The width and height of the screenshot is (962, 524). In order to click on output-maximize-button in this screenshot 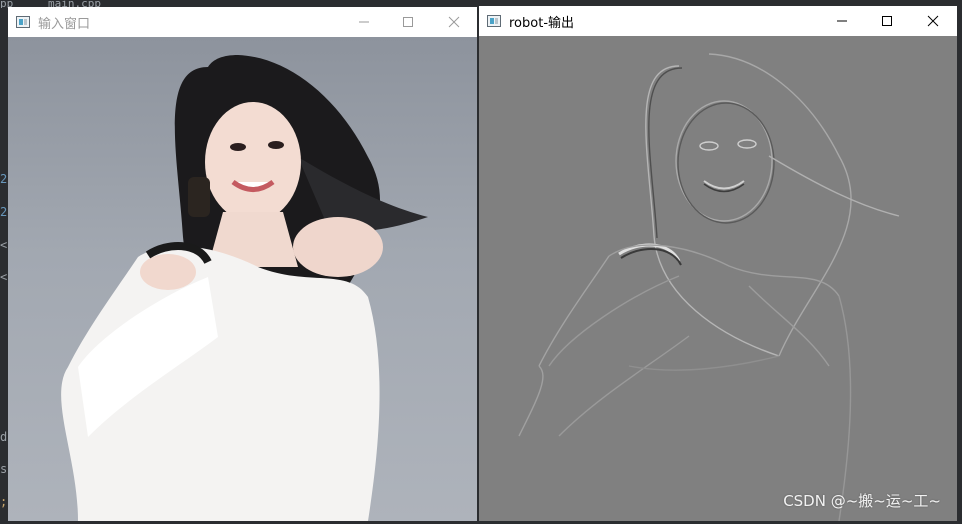, I will do `click(887, 21)`.